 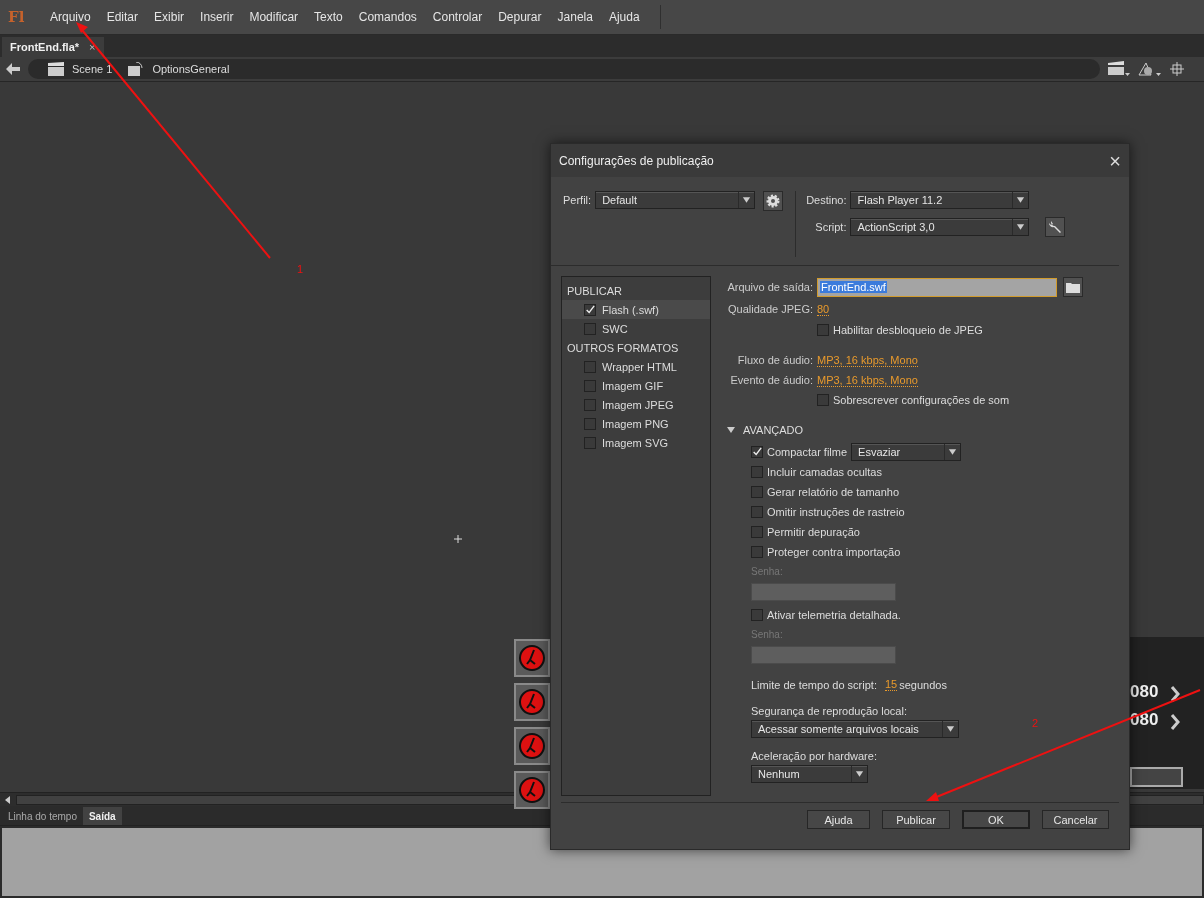 What do you see at coordinates (814, 756) in the screenshot?
I see `field-label: Aceleração por hardware:` at bounding box center [814, 756].